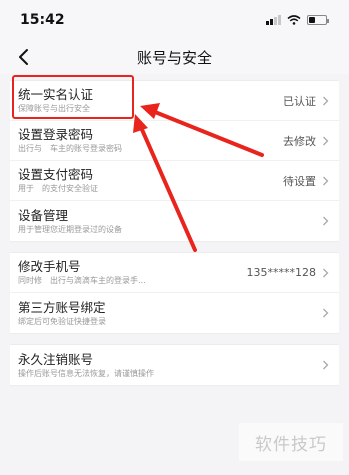  Describe the element at coordinates (54, 108) in the screenshot. I see `row-subtitle: 保障账号与出行安全` at that location.